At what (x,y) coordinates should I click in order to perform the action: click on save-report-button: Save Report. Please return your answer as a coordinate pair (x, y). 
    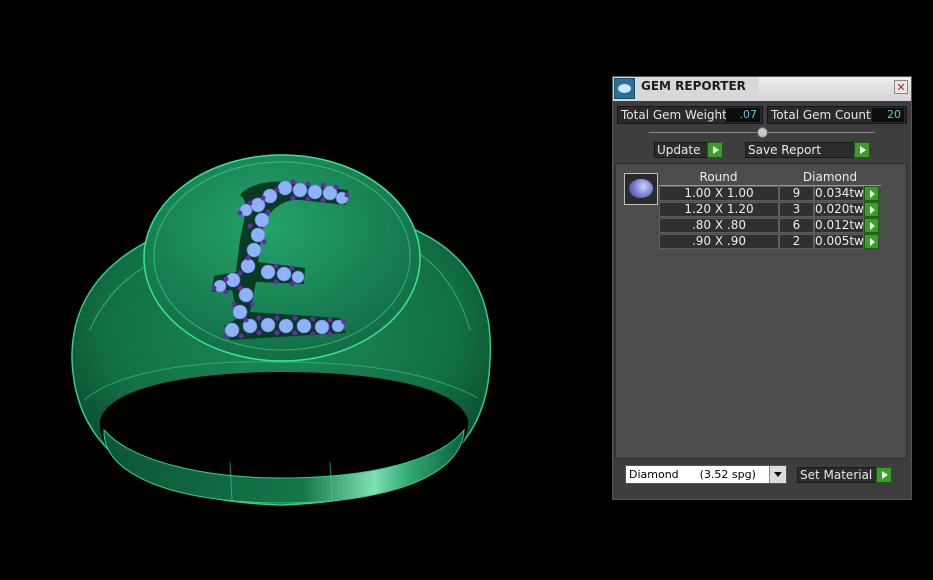
    Looking at the image, I should click on (807, 150).